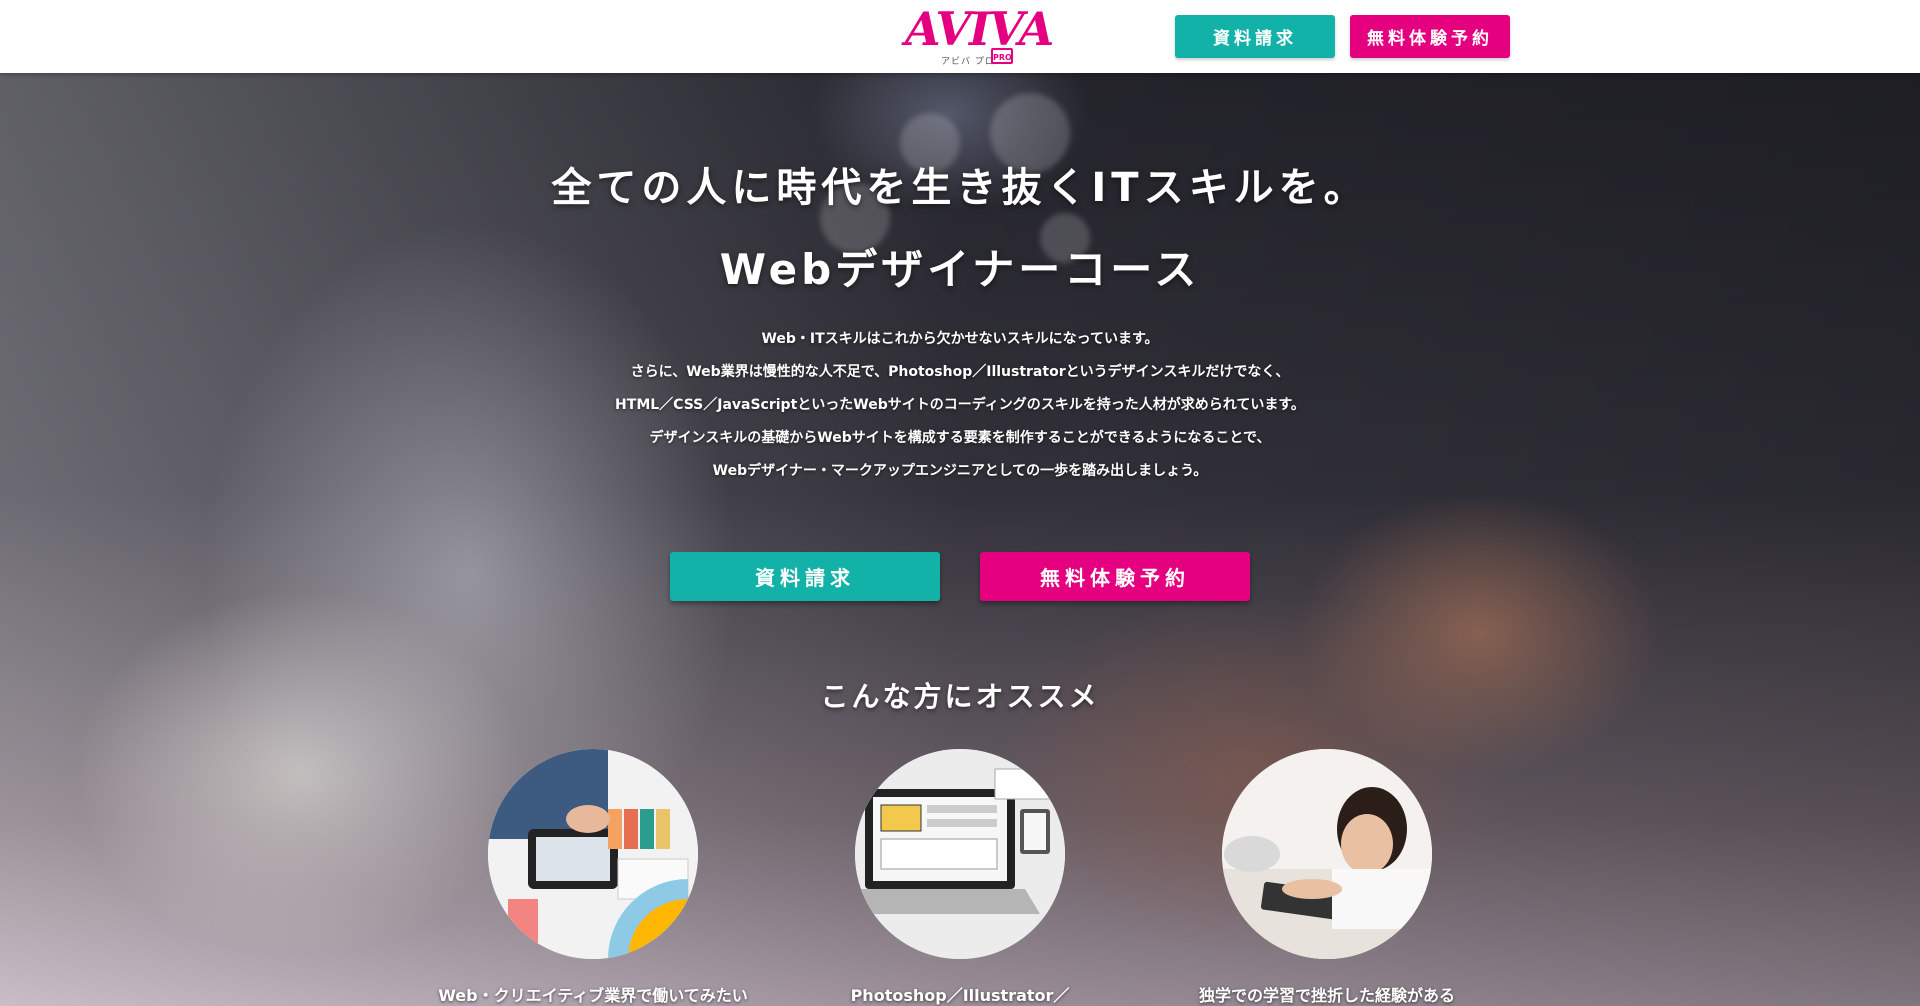  What do you see at coordinates (593, 995) in the screenshot?
I see `recommend-caption: Web・クリエイティブ業界で働いてみたい` at bounding box center [593, 995].